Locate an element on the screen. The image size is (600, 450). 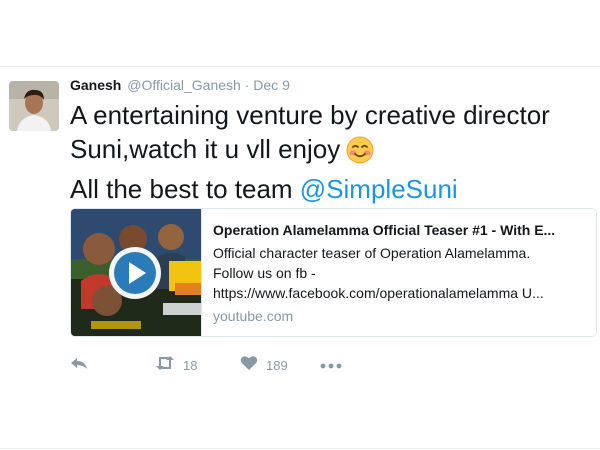
tweet-text-line-2-text: Suni,watch it u vll enjoy is located at coordinates (205, 149).